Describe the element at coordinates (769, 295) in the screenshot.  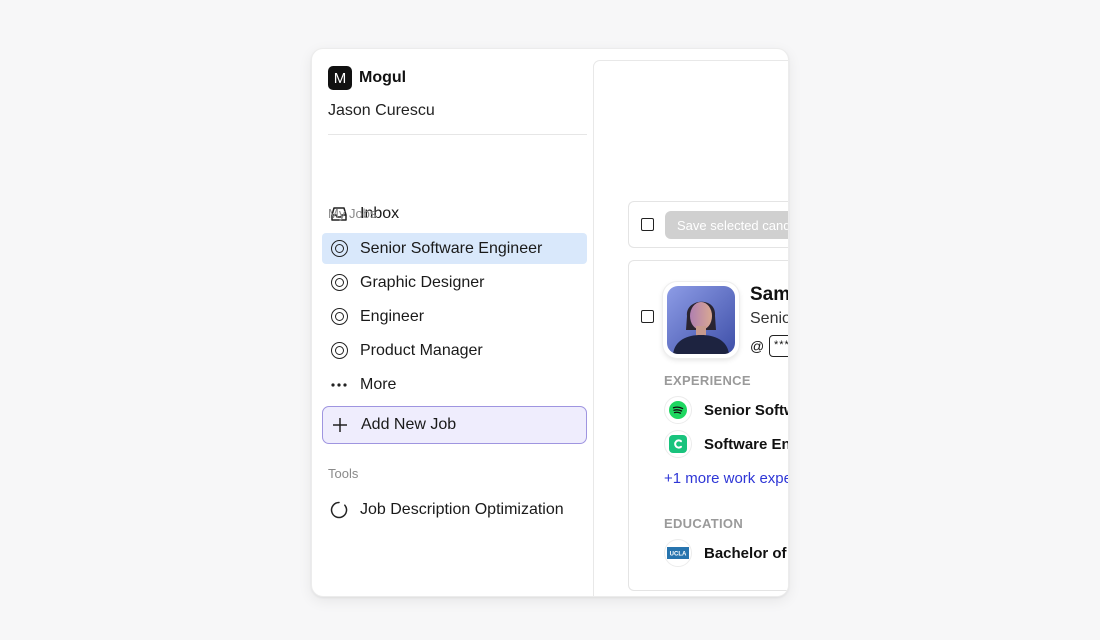
I see `candidate-name: Samantha` at that location.